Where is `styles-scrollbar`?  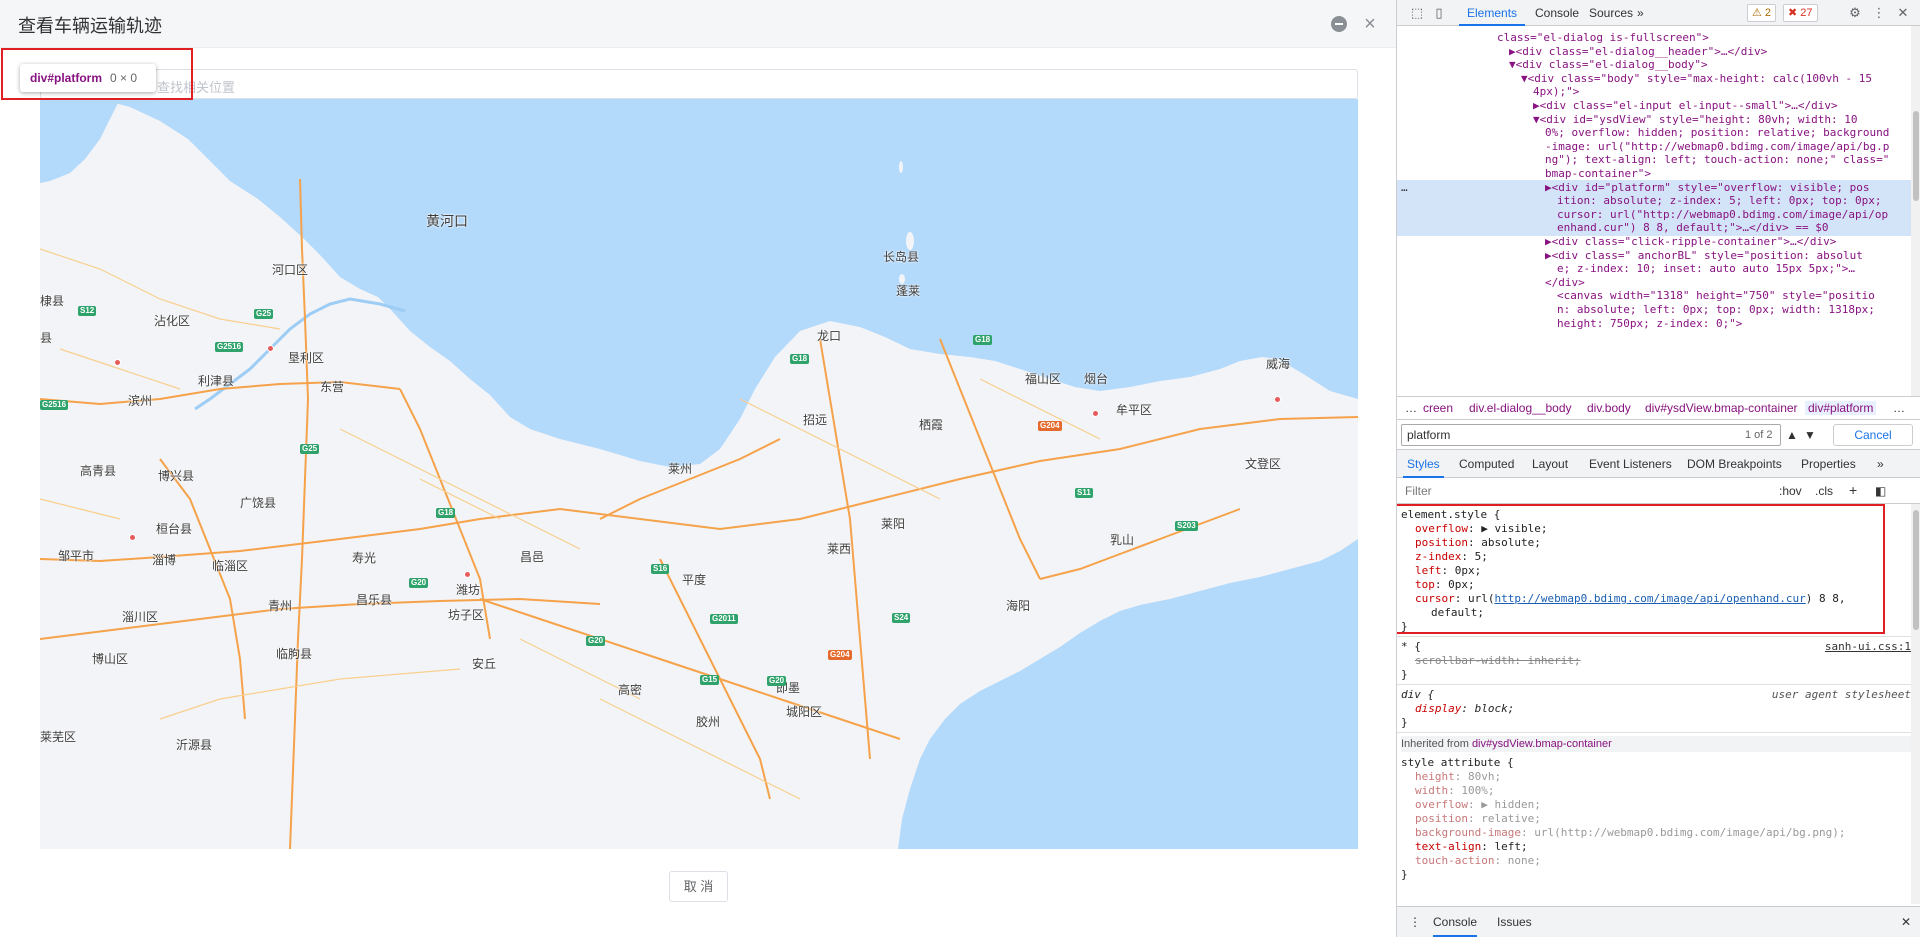
styles-scrollbar is located at coordinates (1915, 704).